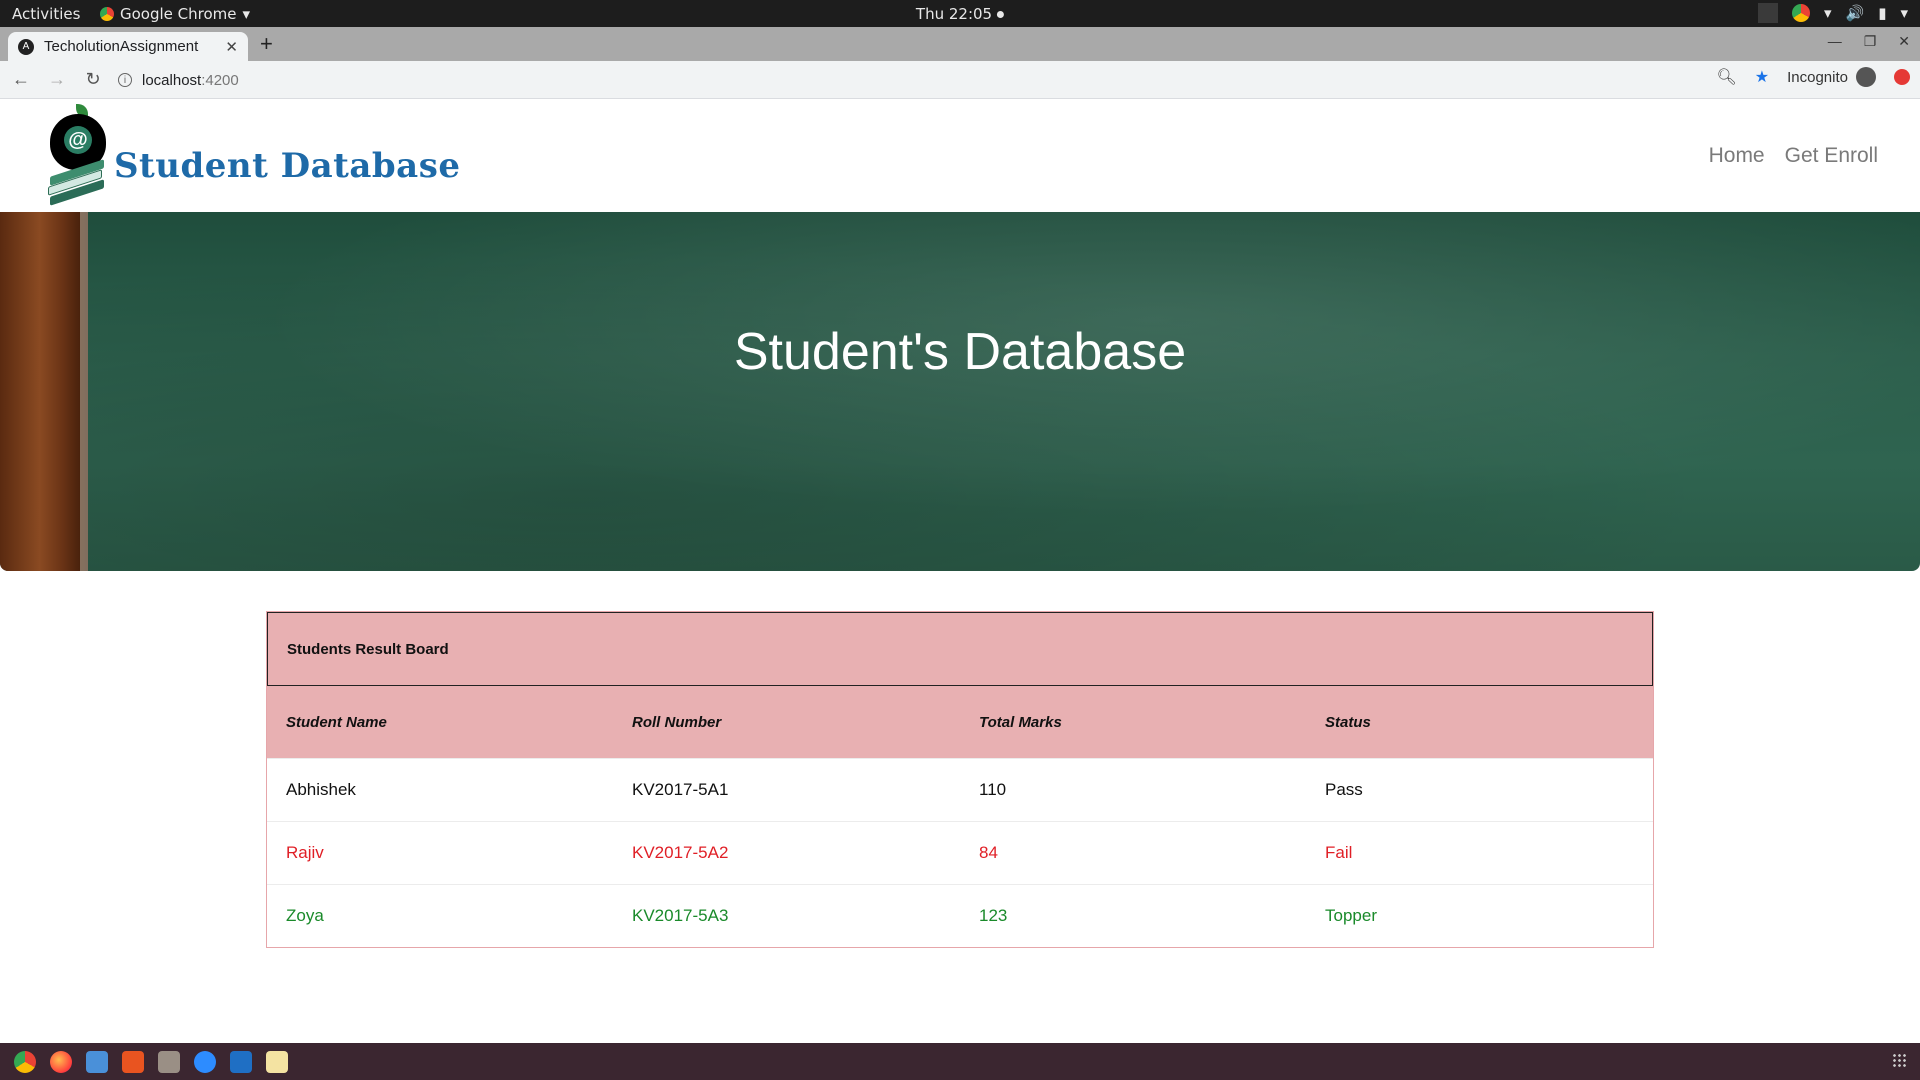 Image resolution: width=1920 pixels, height=1080 pixels. I want to click on close-tab-icon: ✕, so click(231, 47).